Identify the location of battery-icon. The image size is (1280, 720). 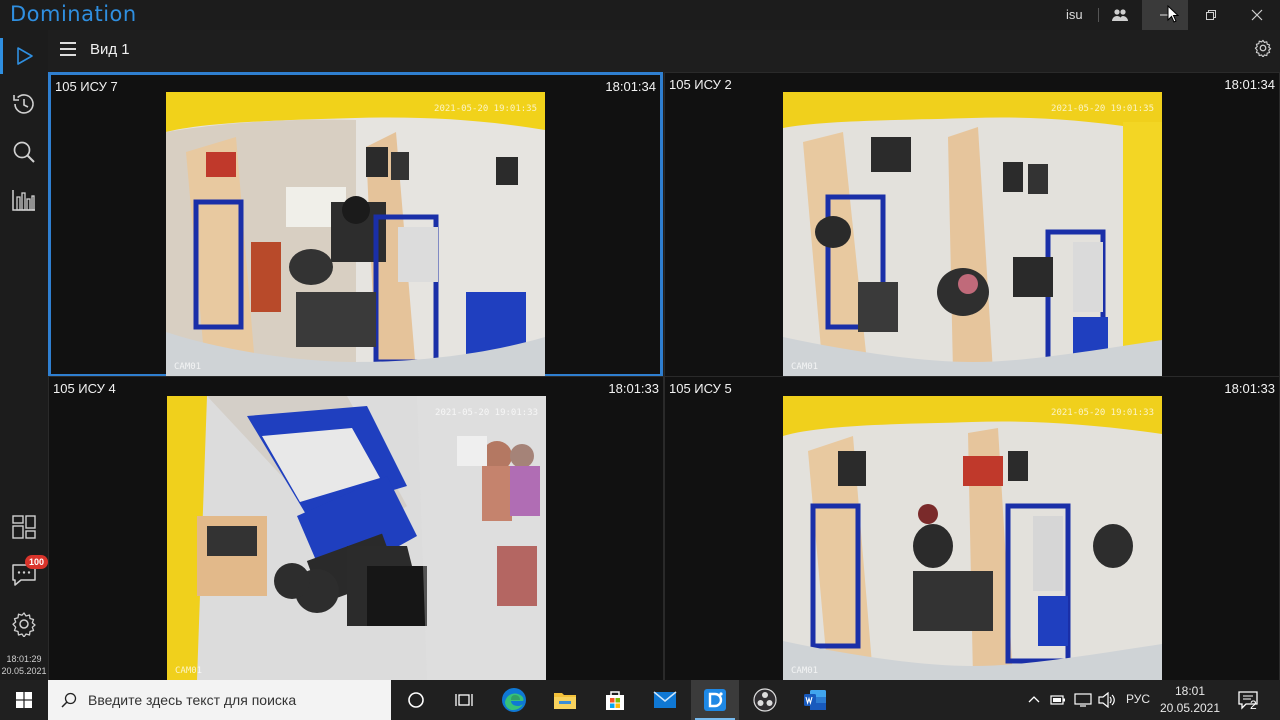
(1058, 700).